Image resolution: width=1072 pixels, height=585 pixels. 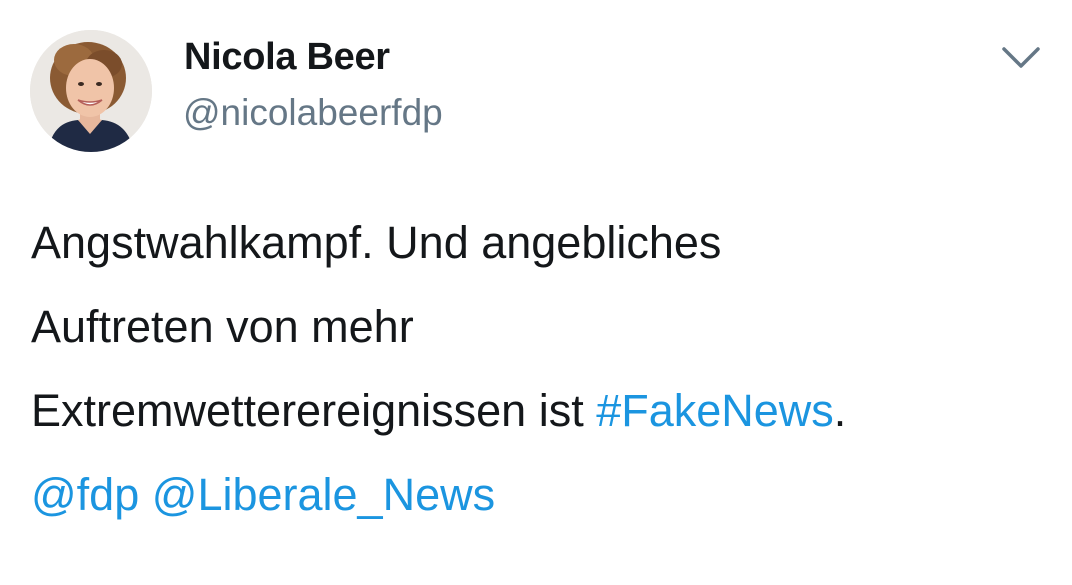 What do you see at coordinates (715, 410) in the screenshot?
I see `hashtag-fakenews-link: #FakeNews` at bounding box center [715, 410].